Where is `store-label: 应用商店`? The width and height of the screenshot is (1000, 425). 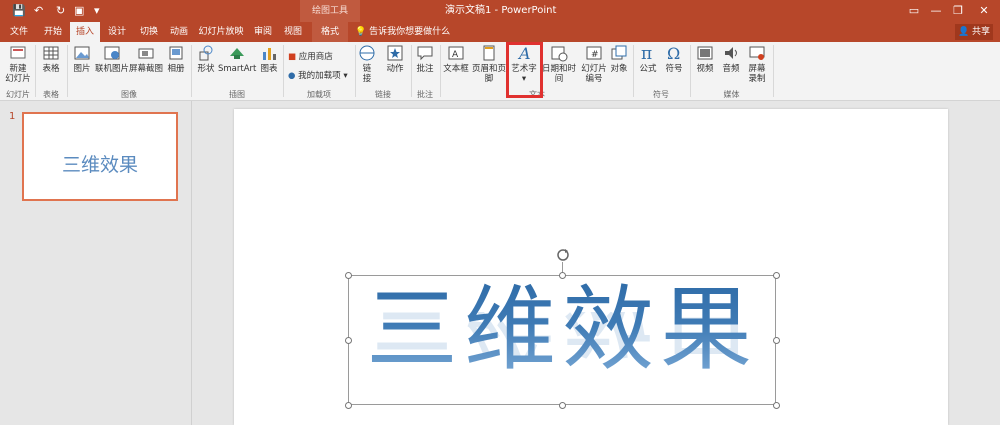
store-label: 应用商店 is located at coordinates (315, 57).